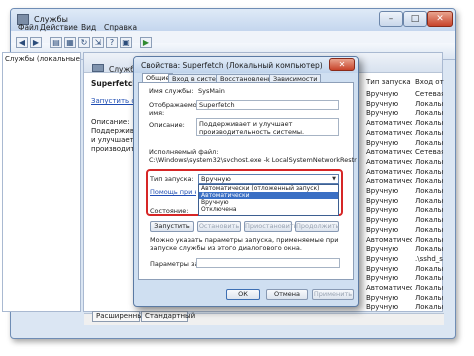 The image size is (474, 356). What do you see at coordinates (334, 179) in the screenshot?
I see `chevron-down-icon: ▼` at bounding box center [334, 179].